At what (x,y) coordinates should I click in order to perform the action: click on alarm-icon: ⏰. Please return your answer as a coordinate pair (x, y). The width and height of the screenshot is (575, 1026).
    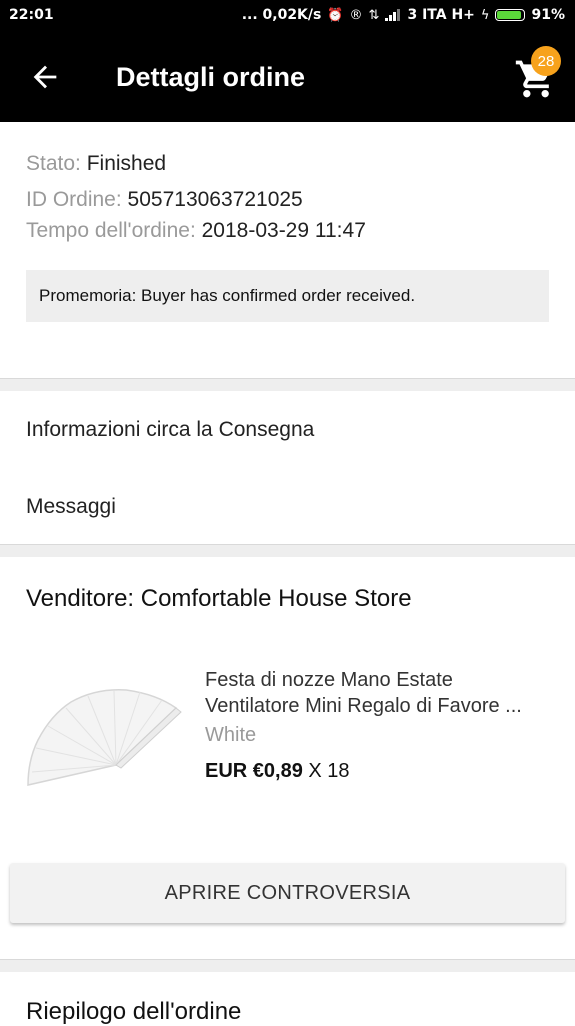
    Looking at the image, I should click on (335, 15).